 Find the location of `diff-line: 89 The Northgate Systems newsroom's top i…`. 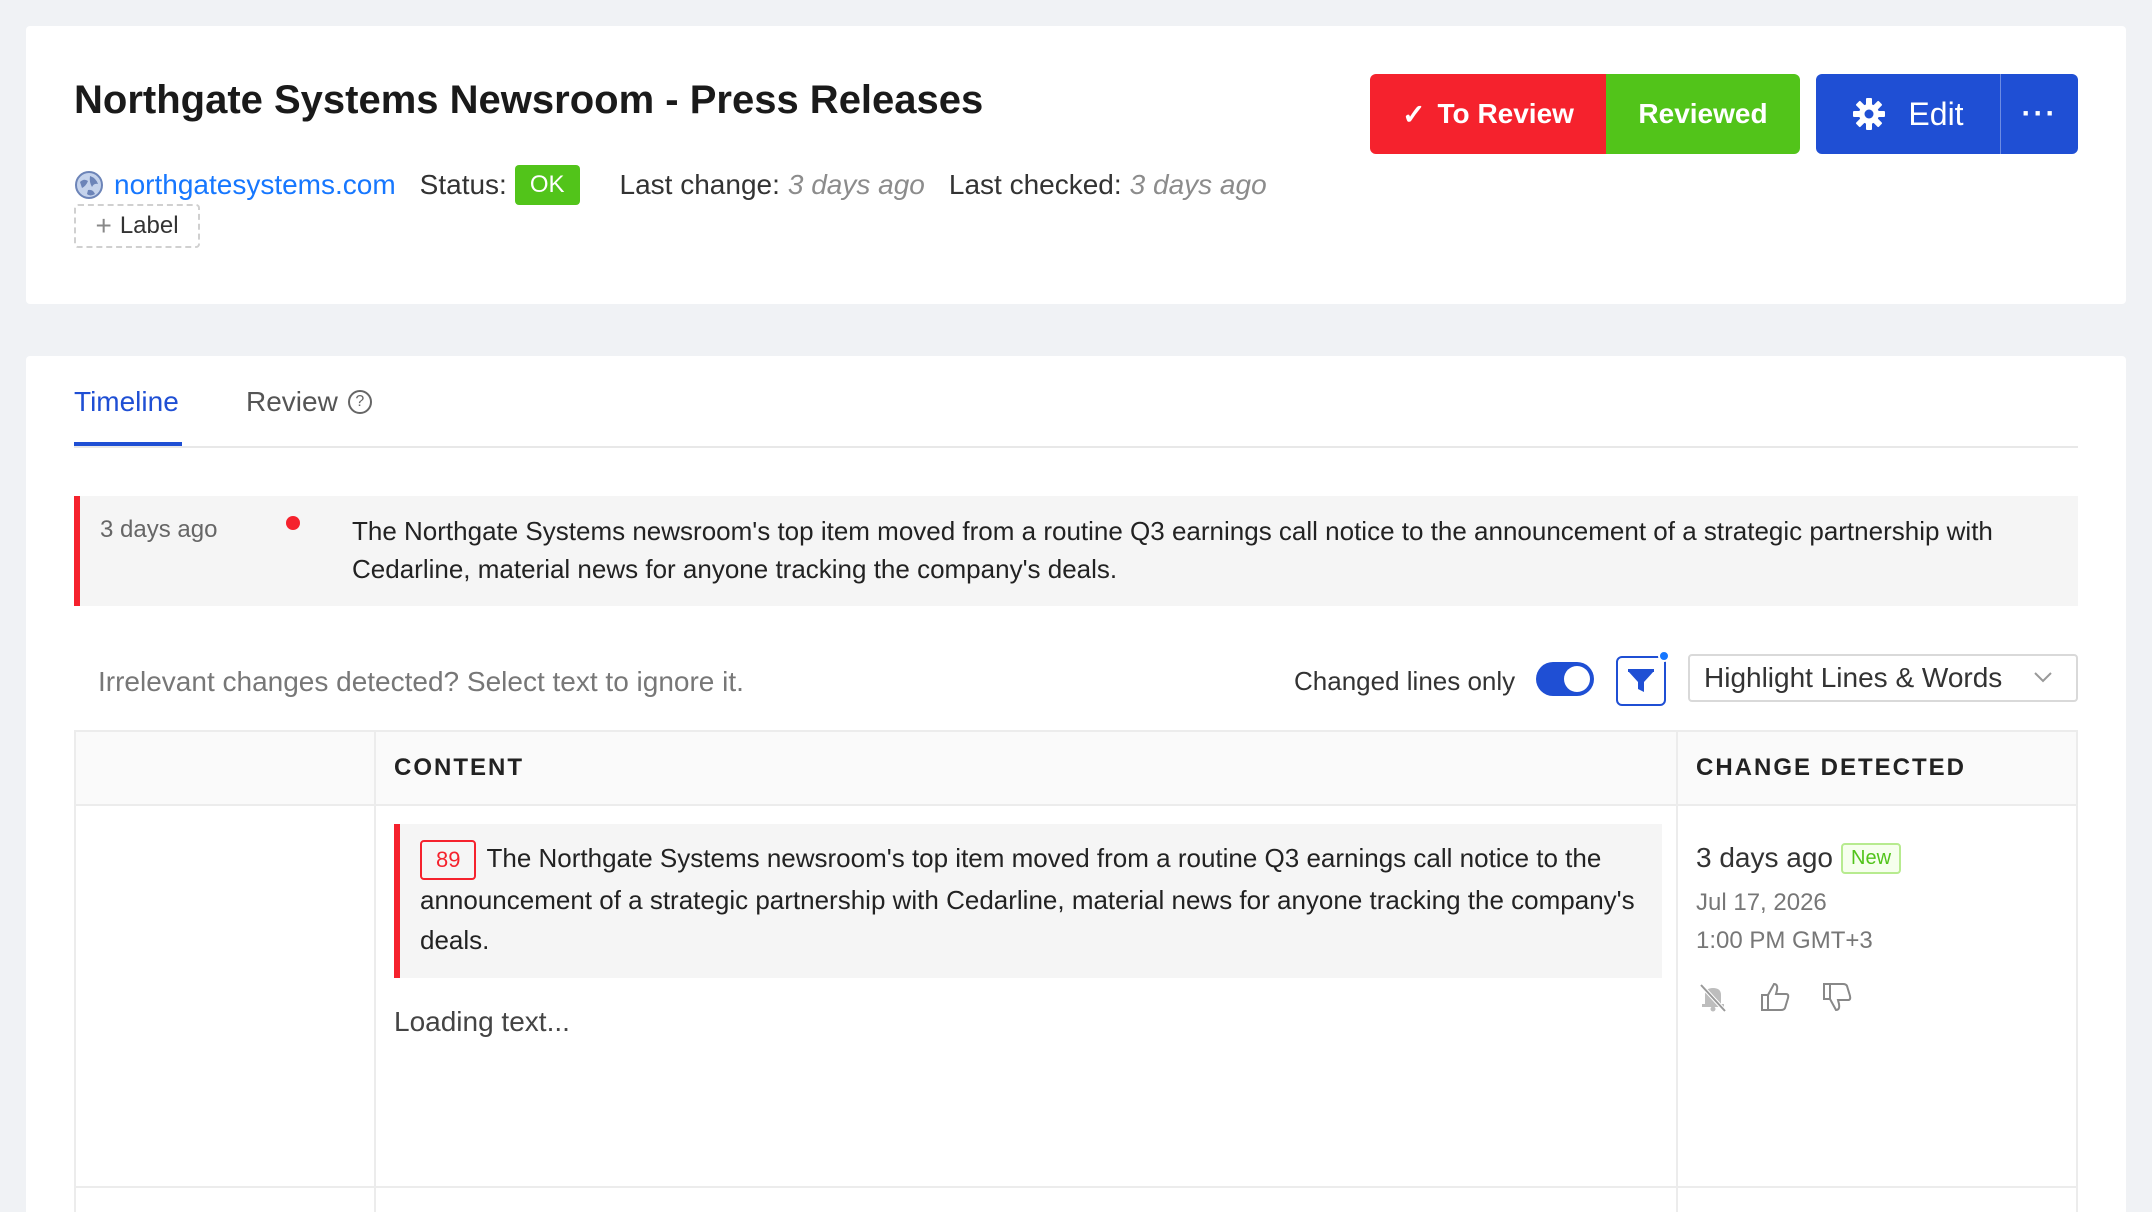

diff-line: 89 The Northgate Systems newsroom's top i… is located at coordinates (1028, 901).